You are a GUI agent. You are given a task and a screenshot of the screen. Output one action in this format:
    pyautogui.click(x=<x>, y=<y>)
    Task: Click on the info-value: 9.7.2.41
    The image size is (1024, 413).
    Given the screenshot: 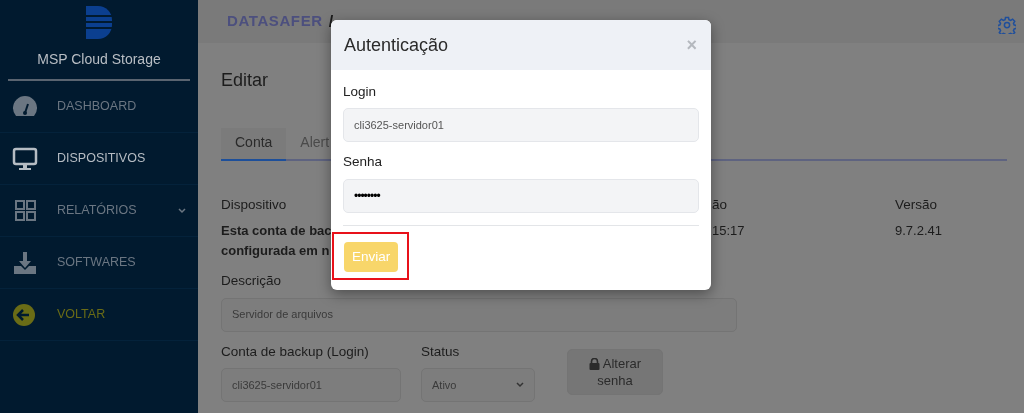 What is the action you would take?
    pyautogui.click(x=918, y=231)
    